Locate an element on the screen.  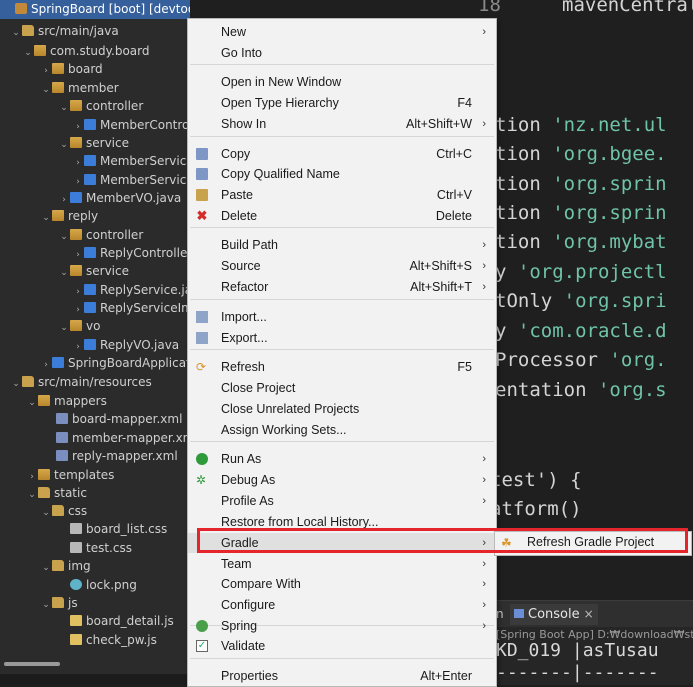
tree-item: SpringBoard [boot] [devtools] is located at coordinates (95, 9).